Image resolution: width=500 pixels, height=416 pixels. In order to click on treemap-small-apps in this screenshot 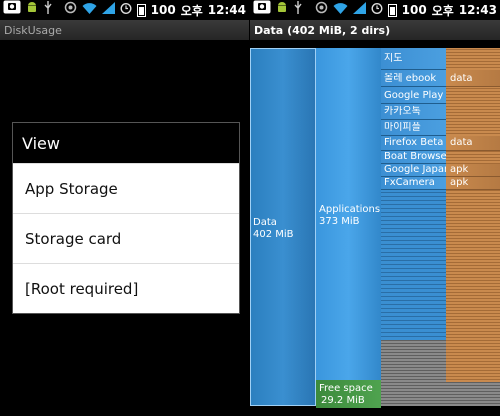, I will do `click(413, 265)`.